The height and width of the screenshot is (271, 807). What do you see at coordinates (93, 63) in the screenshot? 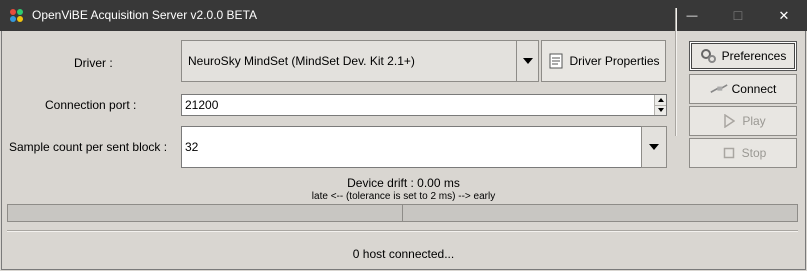
I see `driver-label: Driver :` at bounding box center [93, 63].